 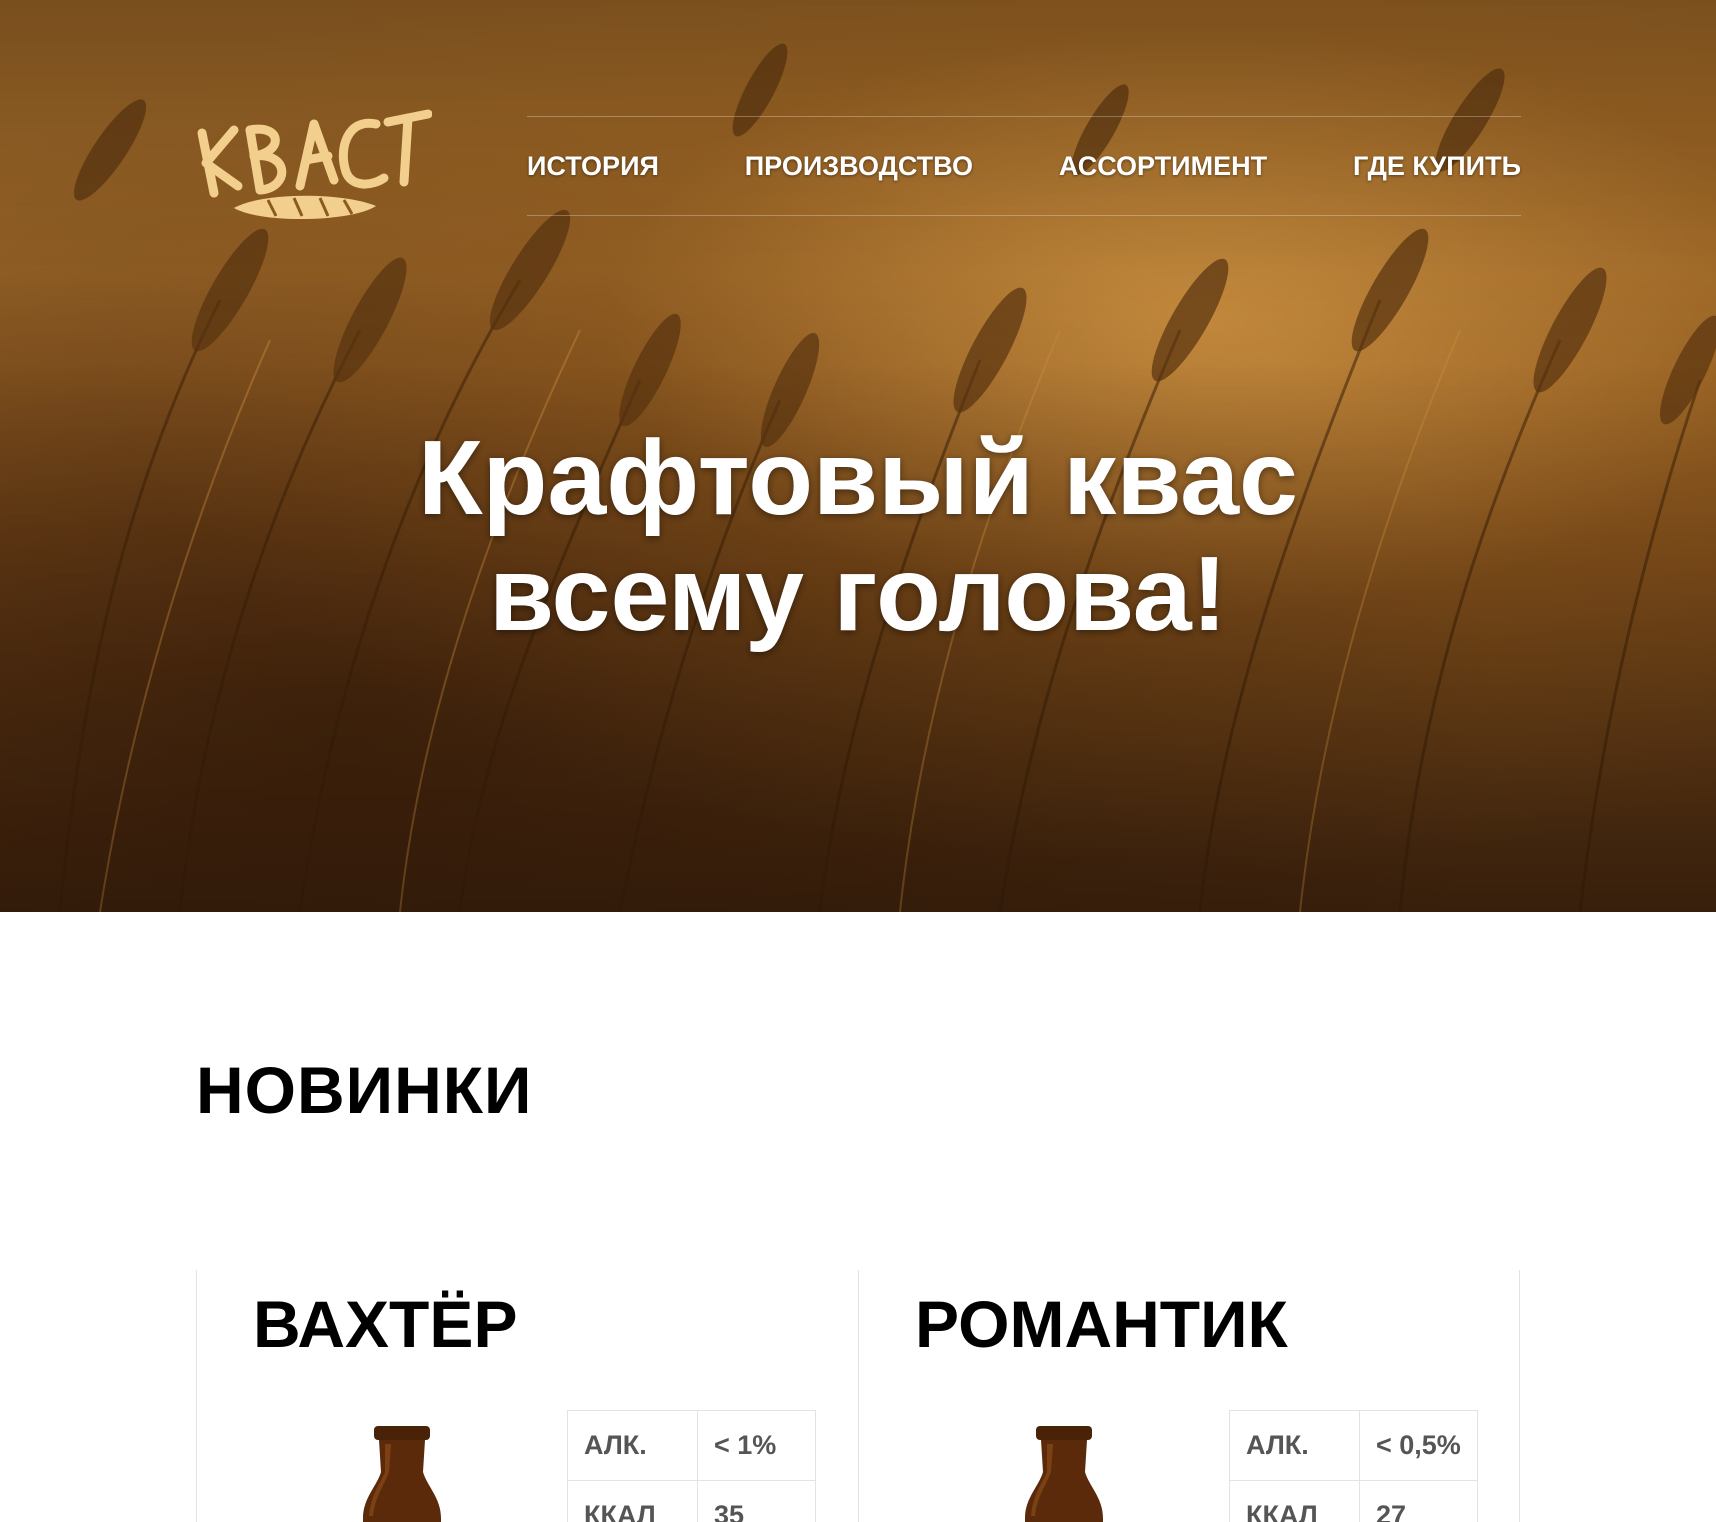 I want to click on product-card-romantik: РОМАНТИК АЛК. < 0,5% ККАЛ 27, so click(x=1189, y=1396).